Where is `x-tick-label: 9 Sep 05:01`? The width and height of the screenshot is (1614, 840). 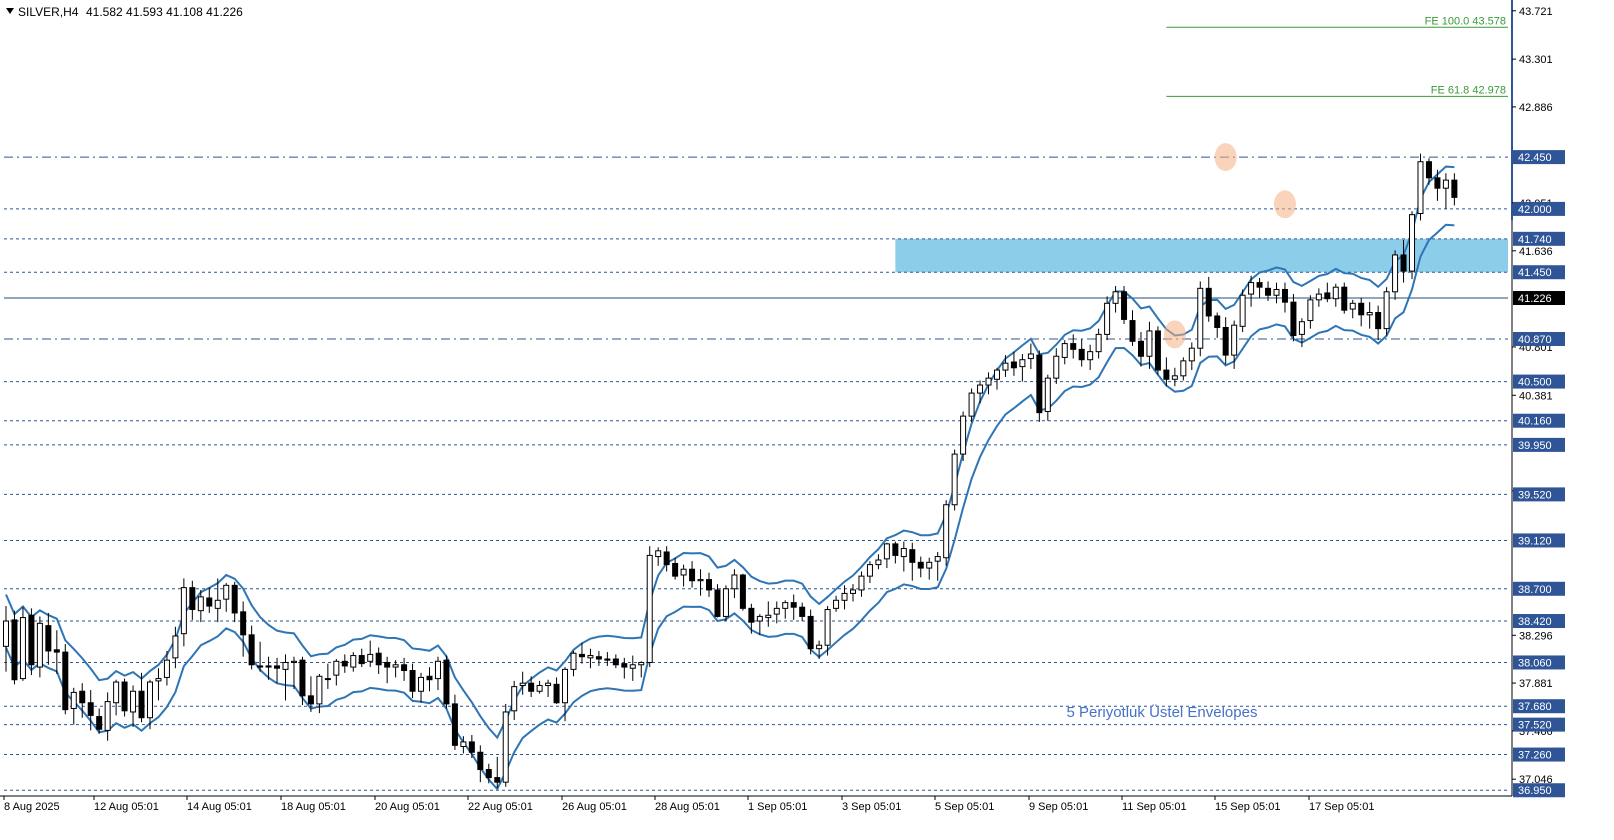
x-tick-label: 9 Sep 05:01 is located at coordinates (1058, 807).